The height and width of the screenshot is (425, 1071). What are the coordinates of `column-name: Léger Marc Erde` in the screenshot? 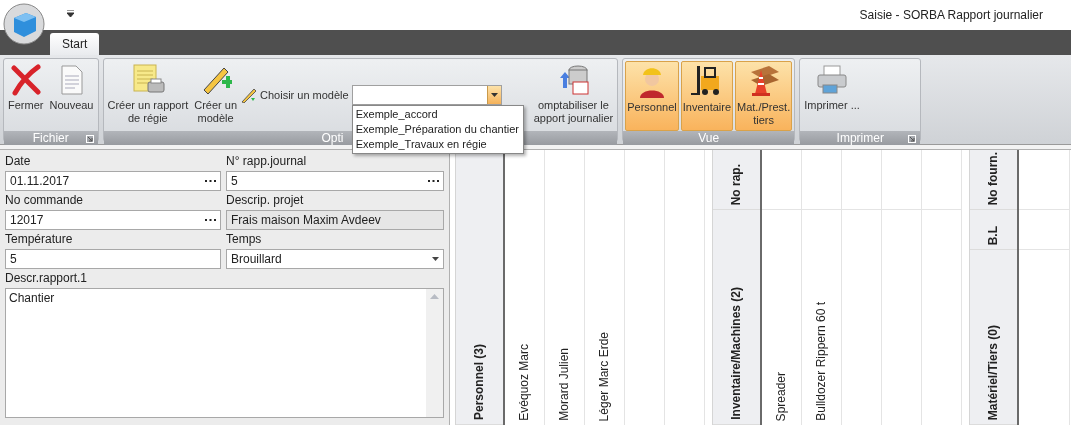 It's located at (604, 376).